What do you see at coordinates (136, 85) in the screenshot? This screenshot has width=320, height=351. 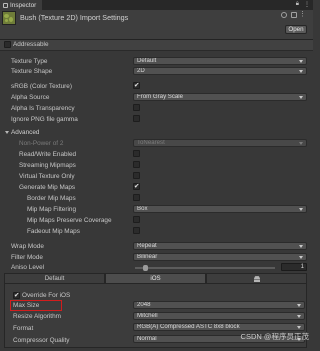 I see `srgb-checkbox: ✔` at bounding box center [136, 85].